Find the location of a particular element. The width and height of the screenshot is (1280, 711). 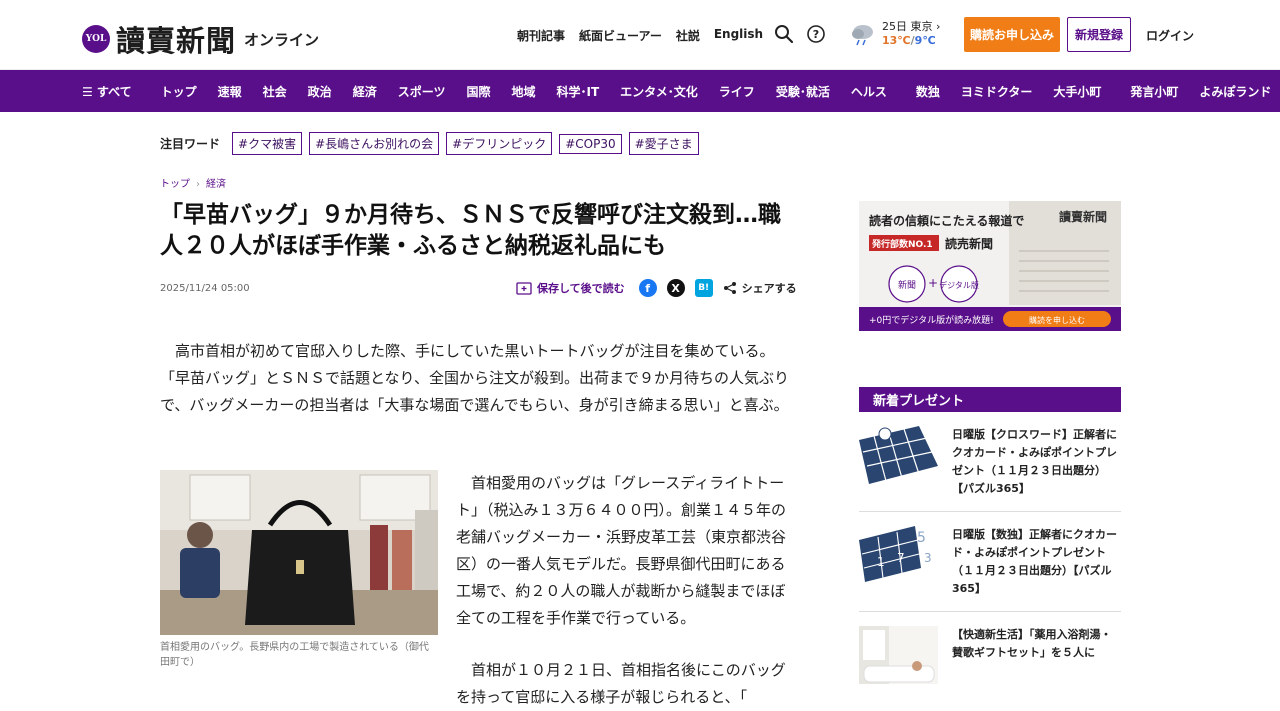

ad-masthead: 讀賣新聞 is located at coordinates (1083, 216).